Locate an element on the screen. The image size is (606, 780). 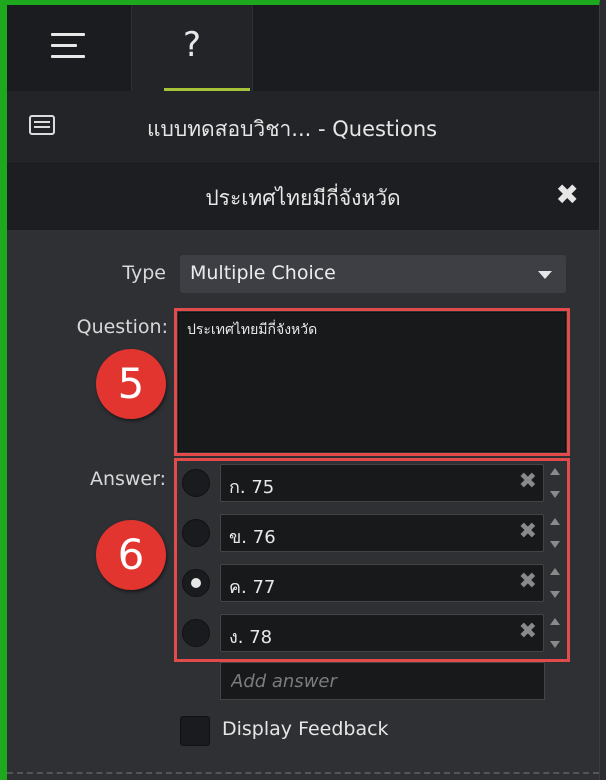
display-feedback-checkbox is located at coordinates (195, 731).